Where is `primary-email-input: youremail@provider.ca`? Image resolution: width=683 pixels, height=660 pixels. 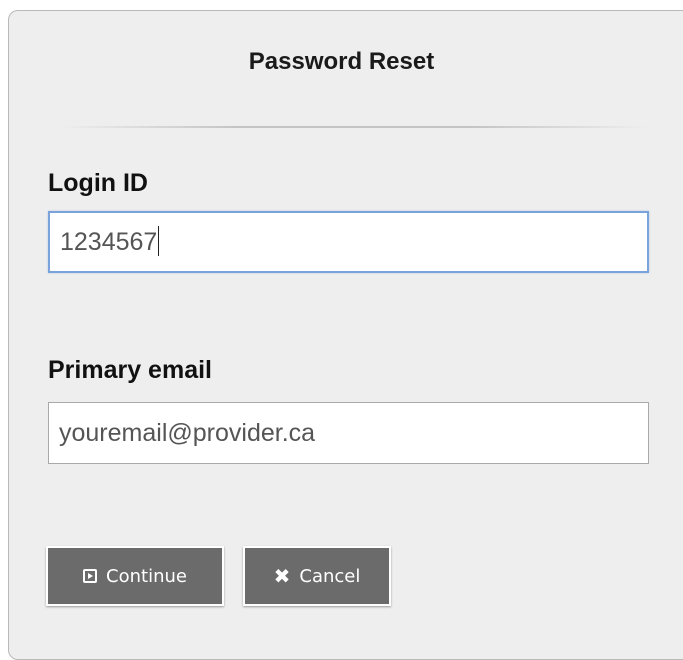
primary-email-input: youremail@provider.ca is located at coordinates (348, 433).